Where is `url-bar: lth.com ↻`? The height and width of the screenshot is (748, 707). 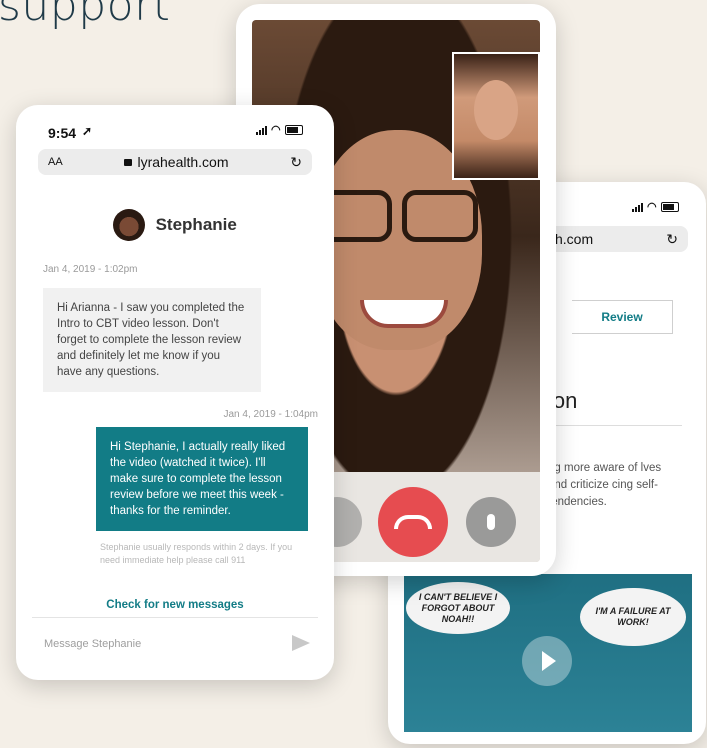 url-bar: lth.com ↻ is located at coordinates (613, 239).